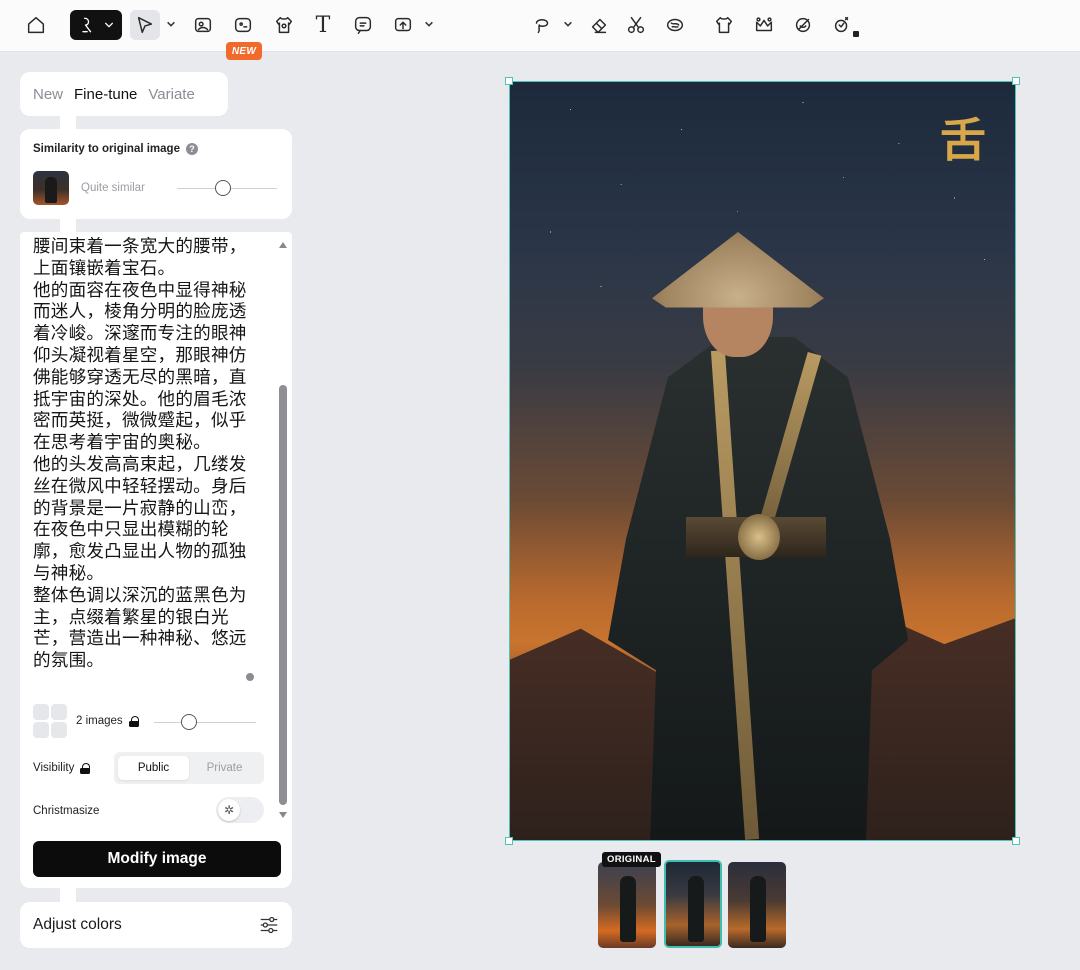 Image resolution: width=1080 pixels, height=970 pixels. What do you see at coordinates (631, 859) in the screenshot?
I see `original-tag: ORIGINAL` at bounding box center [631, 859].